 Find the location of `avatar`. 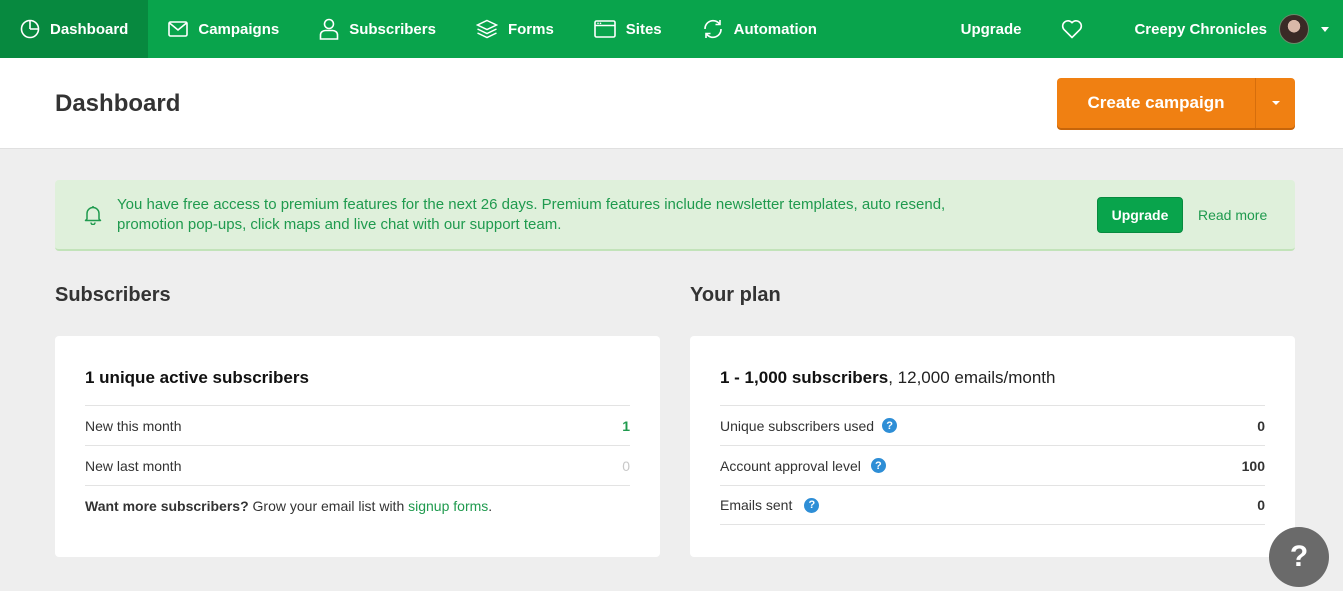

avatar is located at coordinates (1294, 29).